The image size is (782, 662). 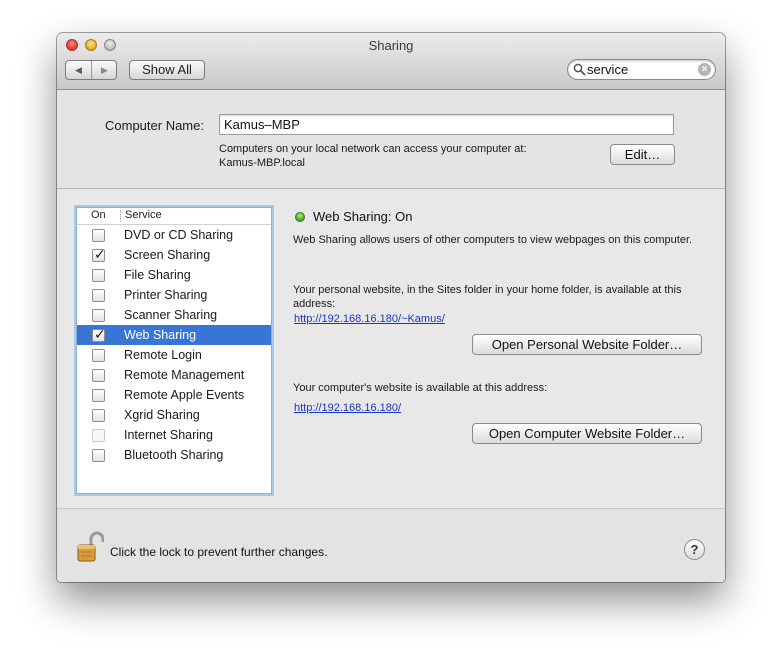 I want to click on service-label: Screen Sharing, so click(x=167, y=255).